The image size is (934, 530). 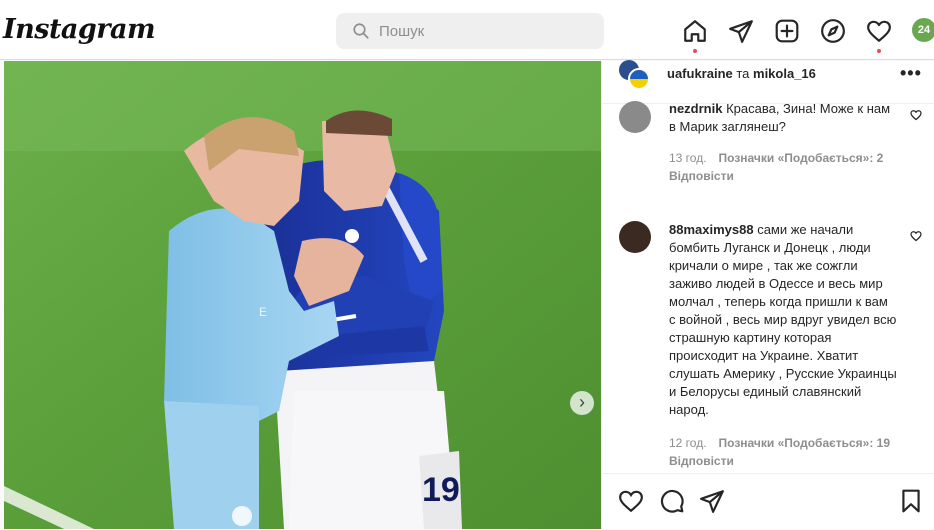 What do you see at coordinates (695, 108) in the screenshot?
I see `comment-username: nezdrnik` at bounding box center [695, 108].